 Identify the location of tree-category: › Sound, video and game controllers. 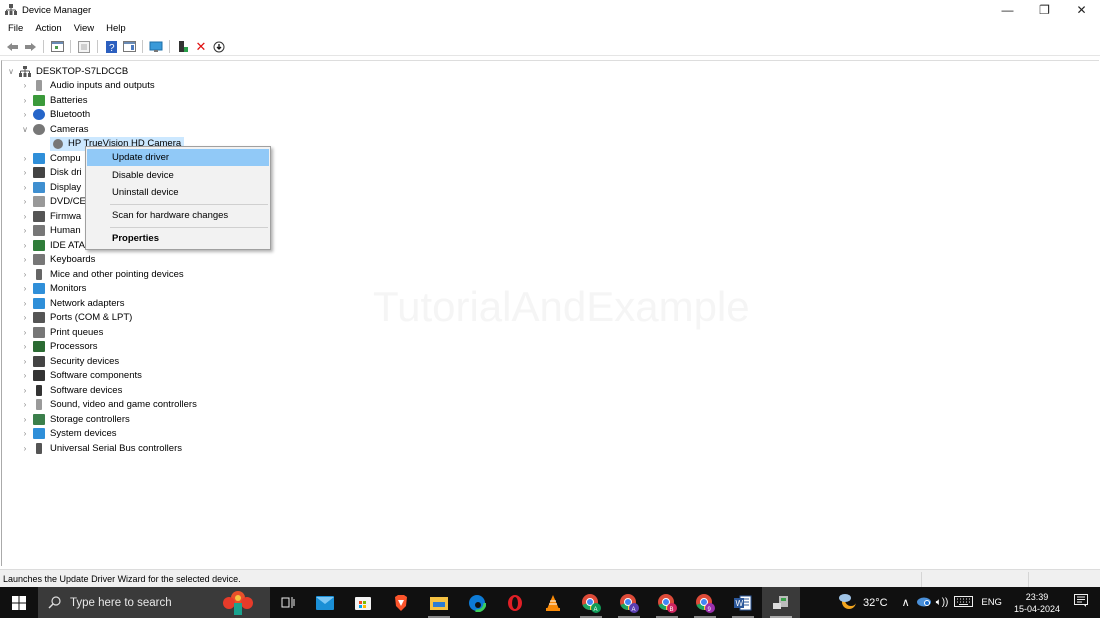
(108, 405).